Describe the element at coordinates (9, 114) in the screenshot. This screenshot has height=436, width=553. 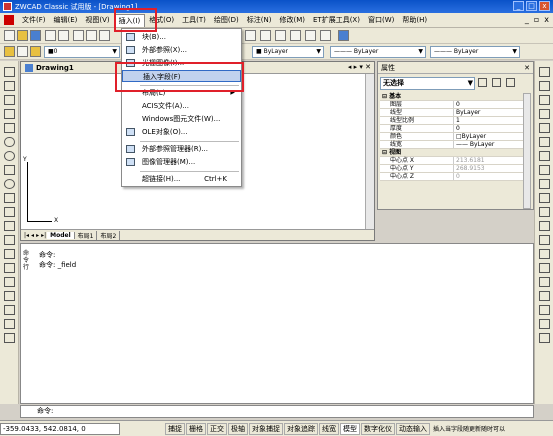
I see `polygon-icon` at that location.